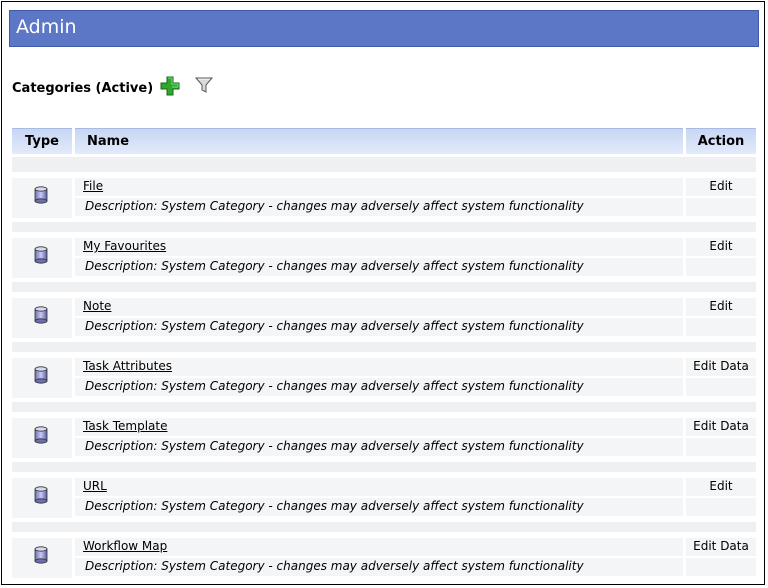 This screenshot has width=768, height=588. Describe the element at coordinates (127, 366) in the screenshot. I see `category-name-link: Task Attributes` at that location.